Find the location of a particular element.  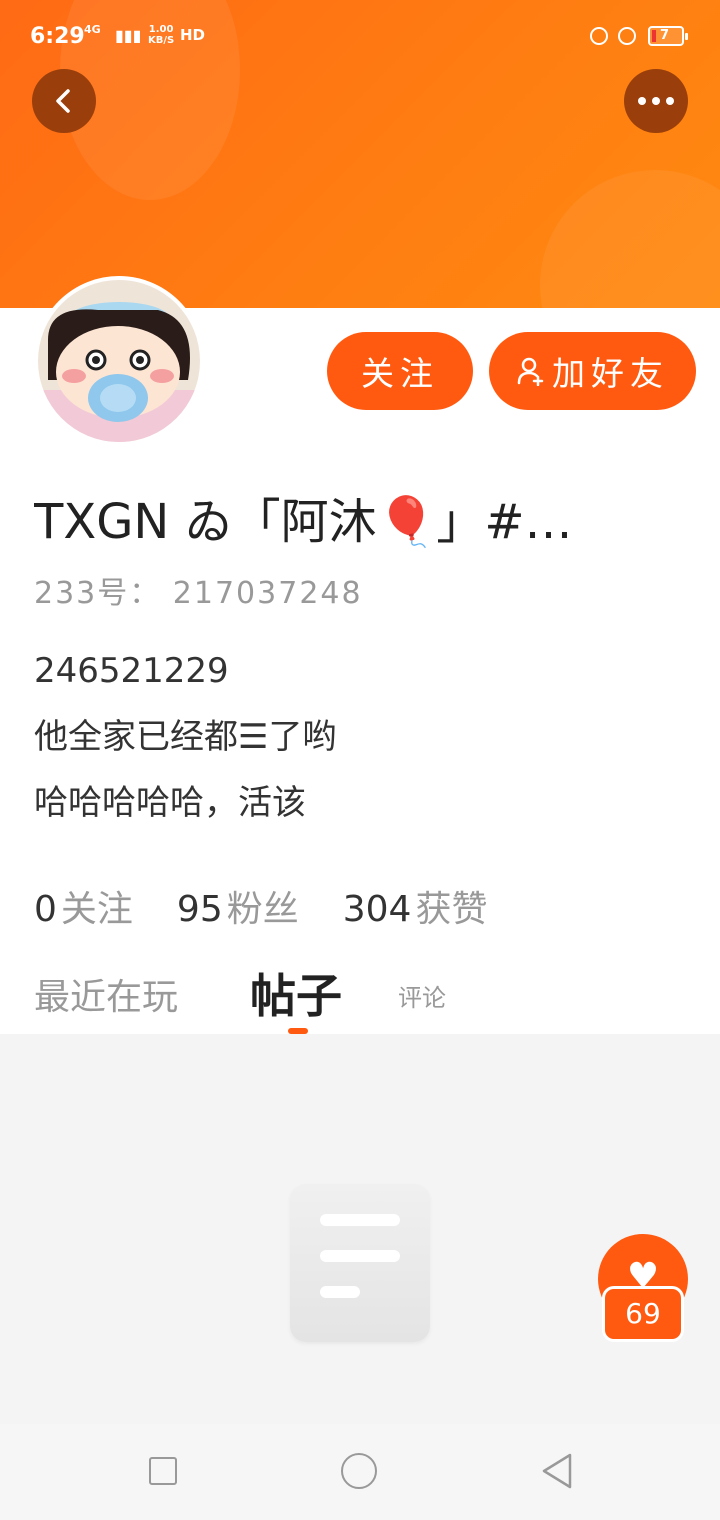

like-fab-button: ♥ 69 is located at coordinates (643, 1289).